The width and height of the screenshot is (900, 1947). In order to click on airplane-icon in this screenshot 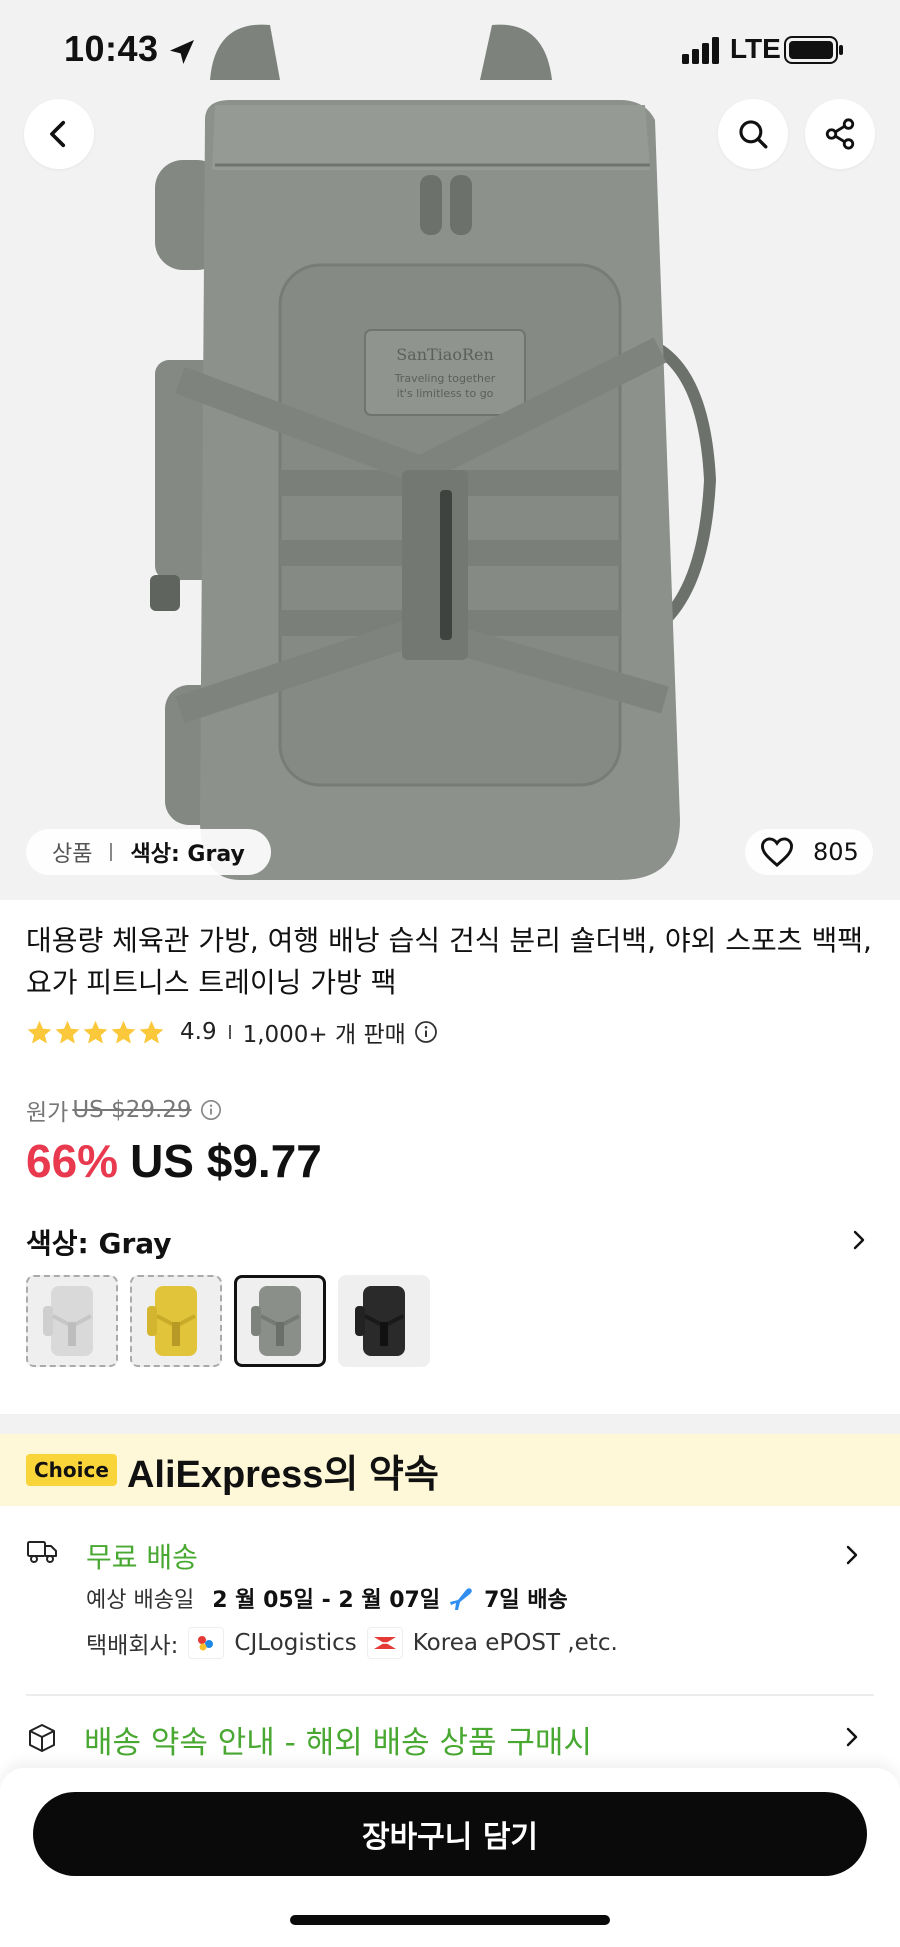, I will do `click(461, 1599)`.